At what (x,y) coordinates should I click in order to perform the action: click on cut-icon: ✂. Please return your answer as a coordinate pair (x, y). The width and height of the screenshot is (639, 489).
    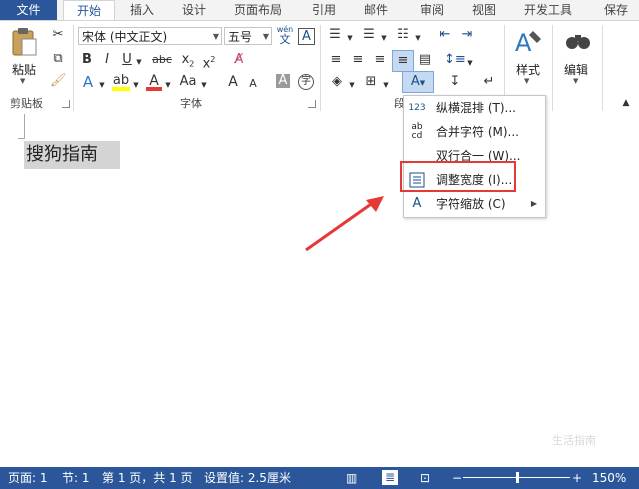
    Looking at the image, I should click on (58, 35).